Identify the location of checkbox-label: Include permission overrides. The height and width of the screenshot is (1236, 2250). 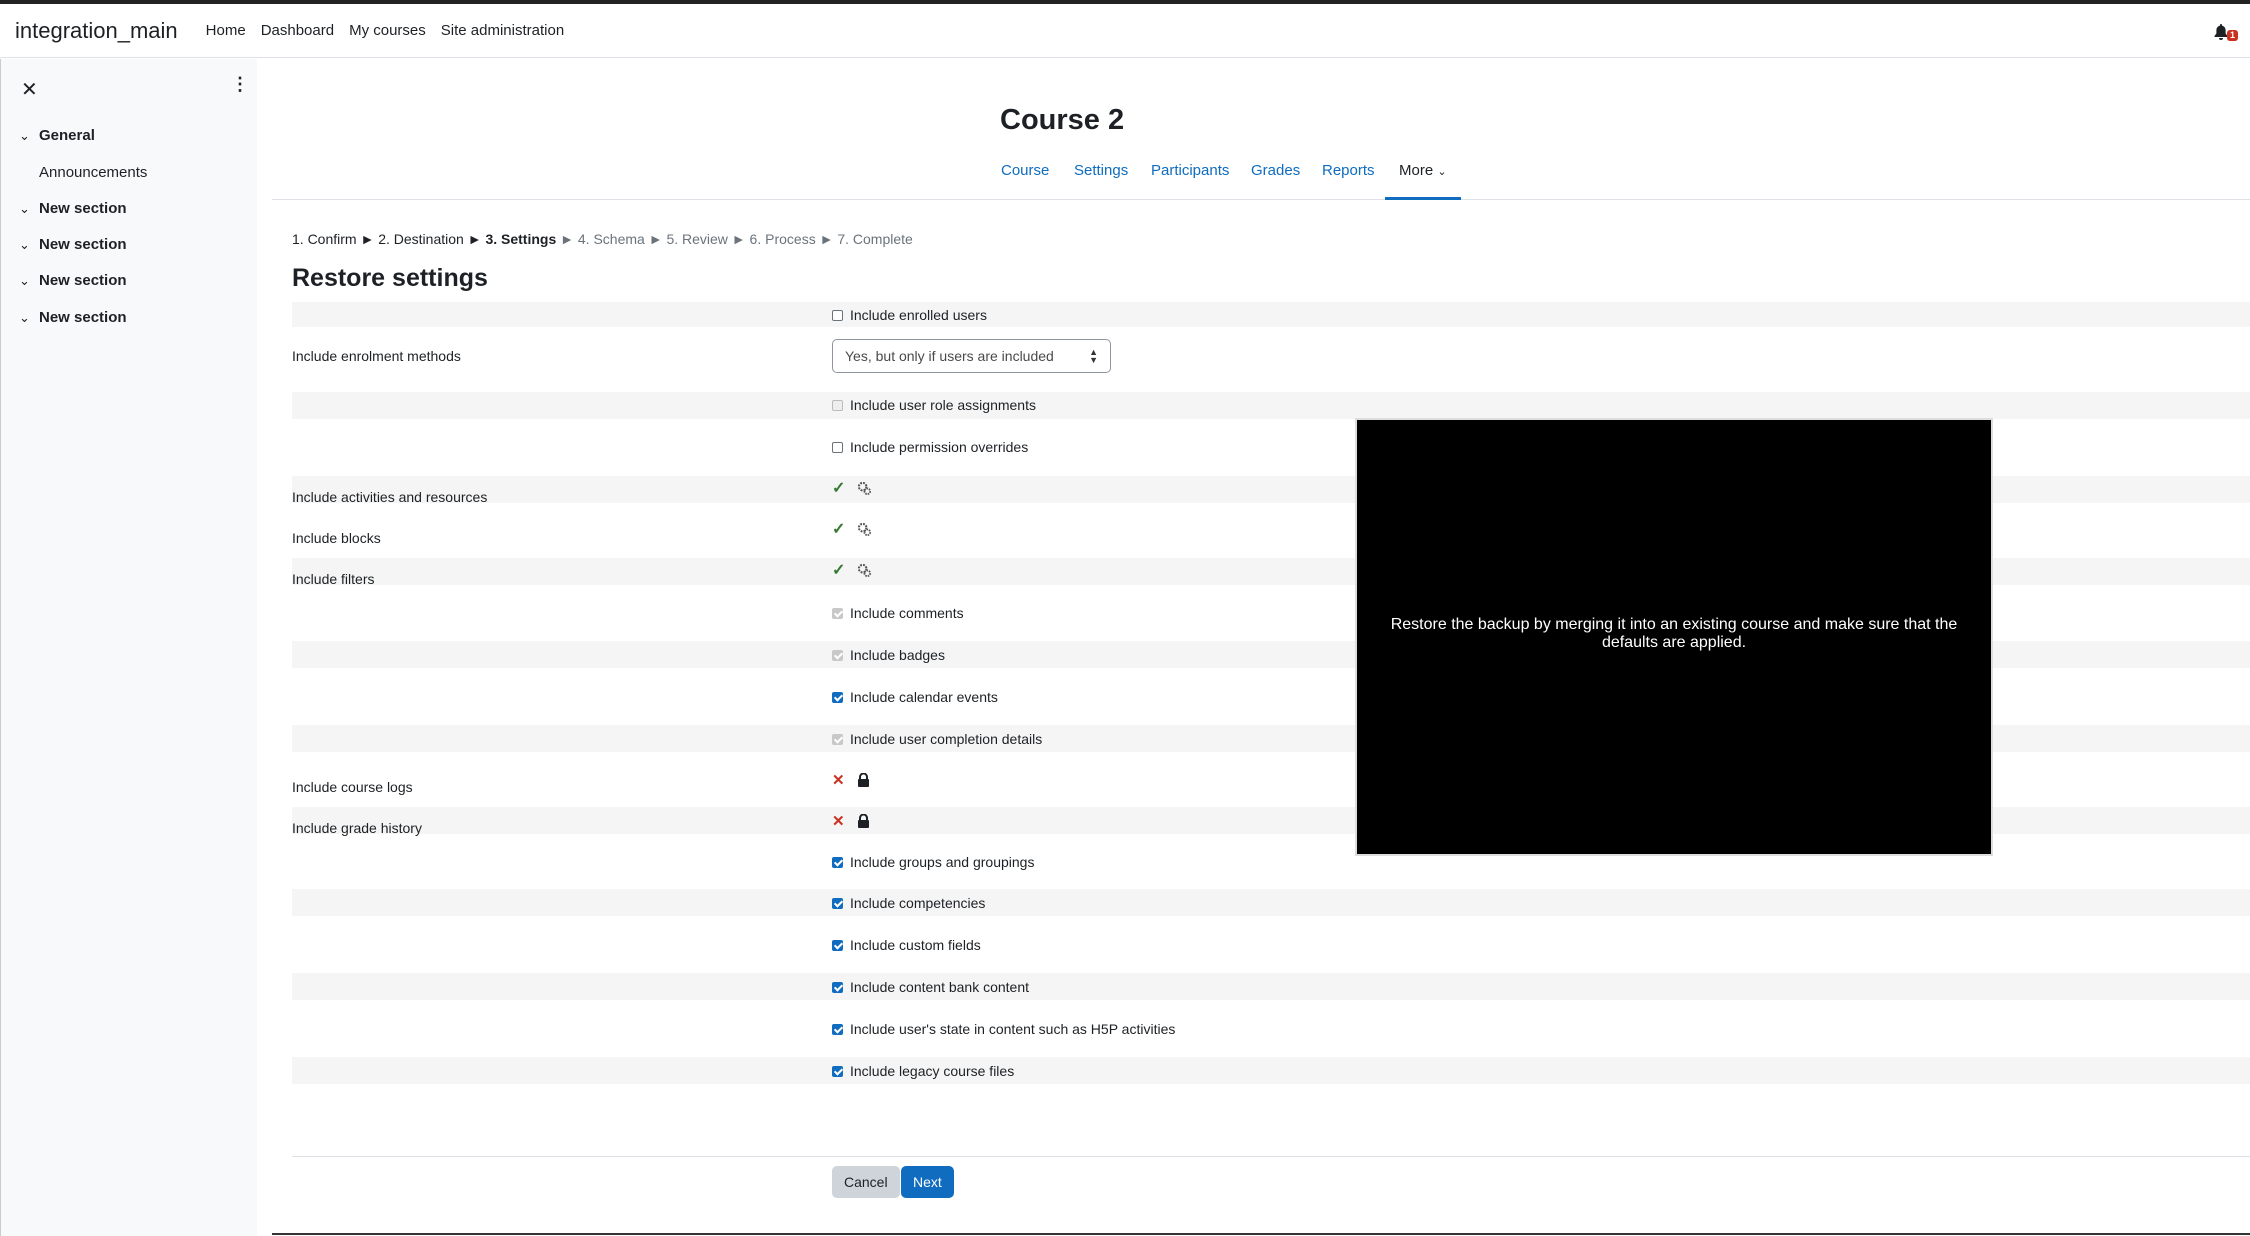
(939, 447).